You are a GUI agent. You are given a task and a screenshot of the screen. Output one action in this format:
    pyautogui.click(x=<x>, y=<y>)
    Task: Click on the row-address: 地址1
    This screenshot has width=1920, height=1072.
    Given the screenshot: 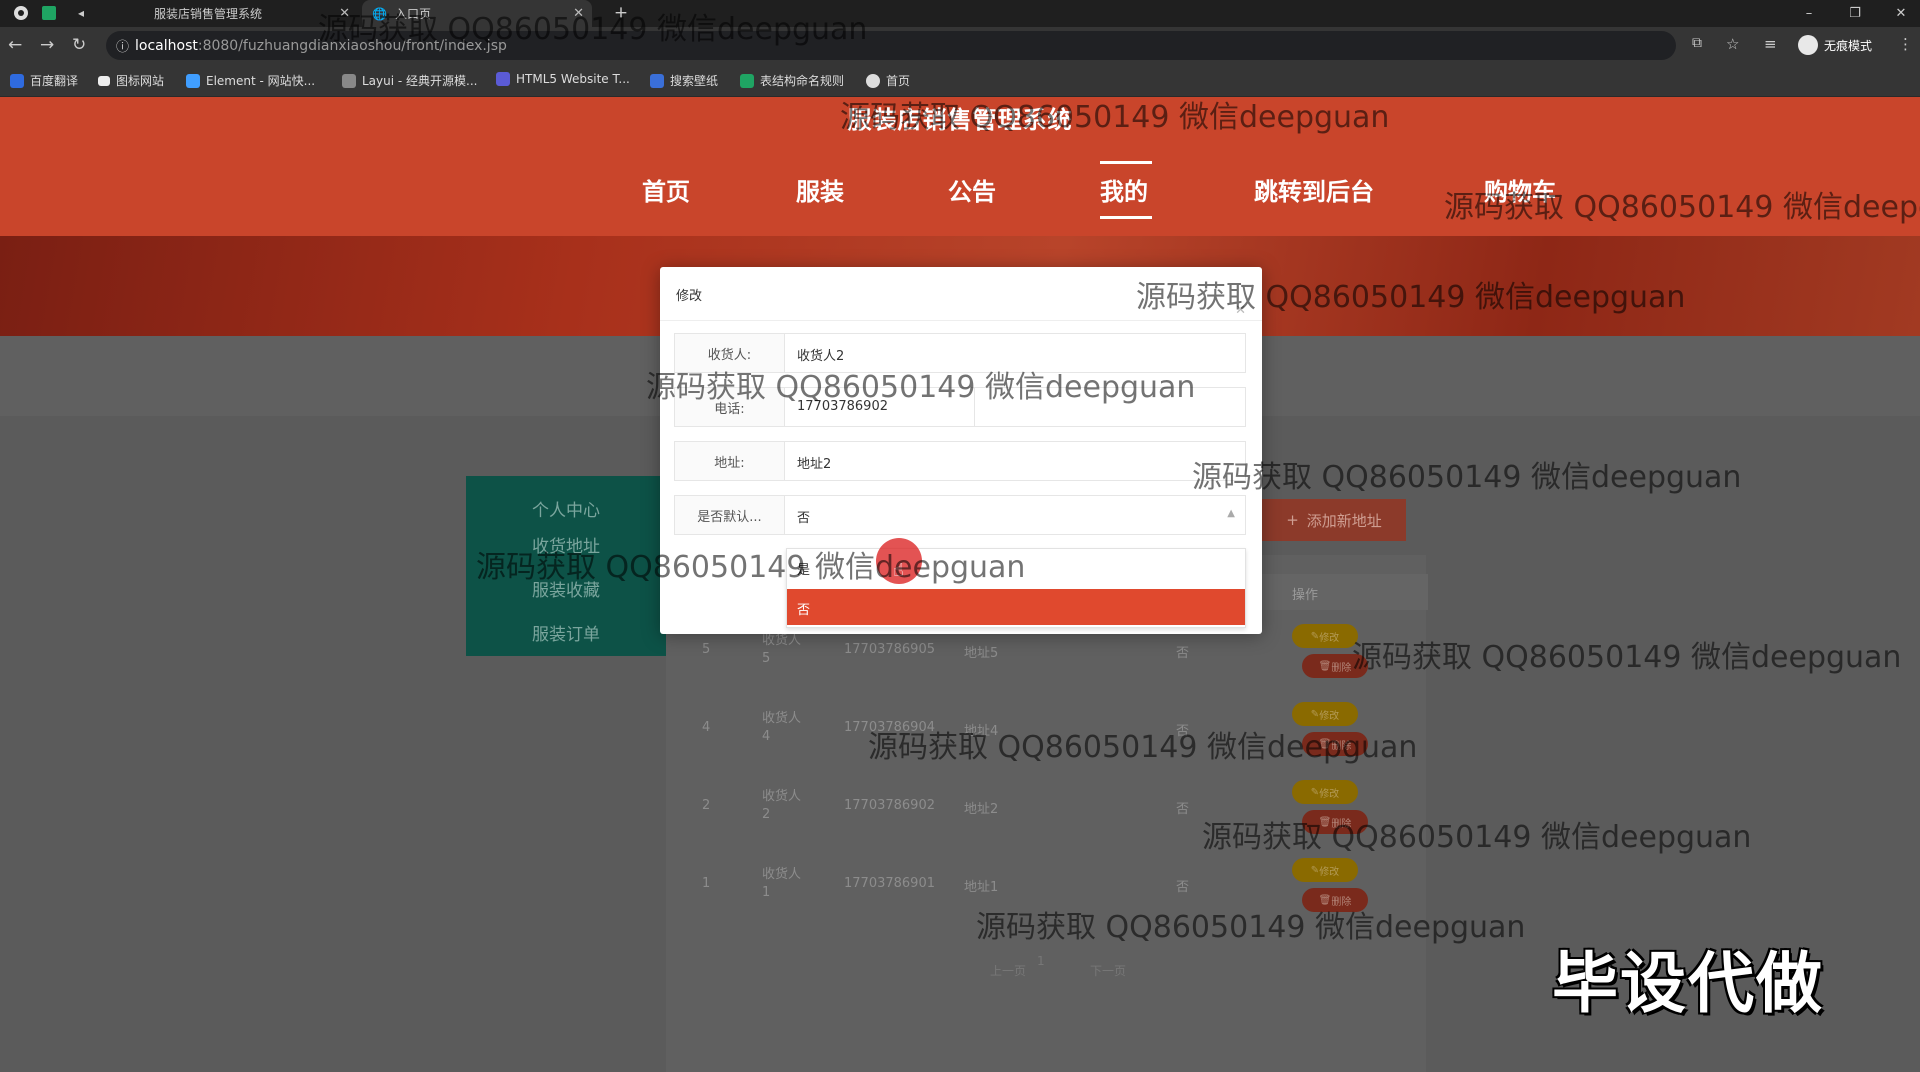 What is the action you would take?
    pyautogui.click(x=981, y=887)
    